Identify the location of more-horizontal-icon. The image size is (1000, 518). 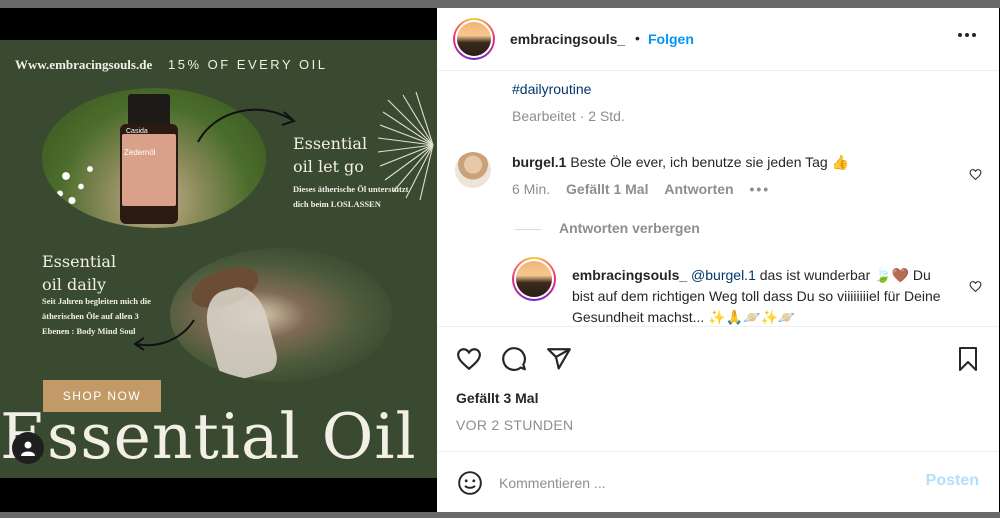
(967, 35).